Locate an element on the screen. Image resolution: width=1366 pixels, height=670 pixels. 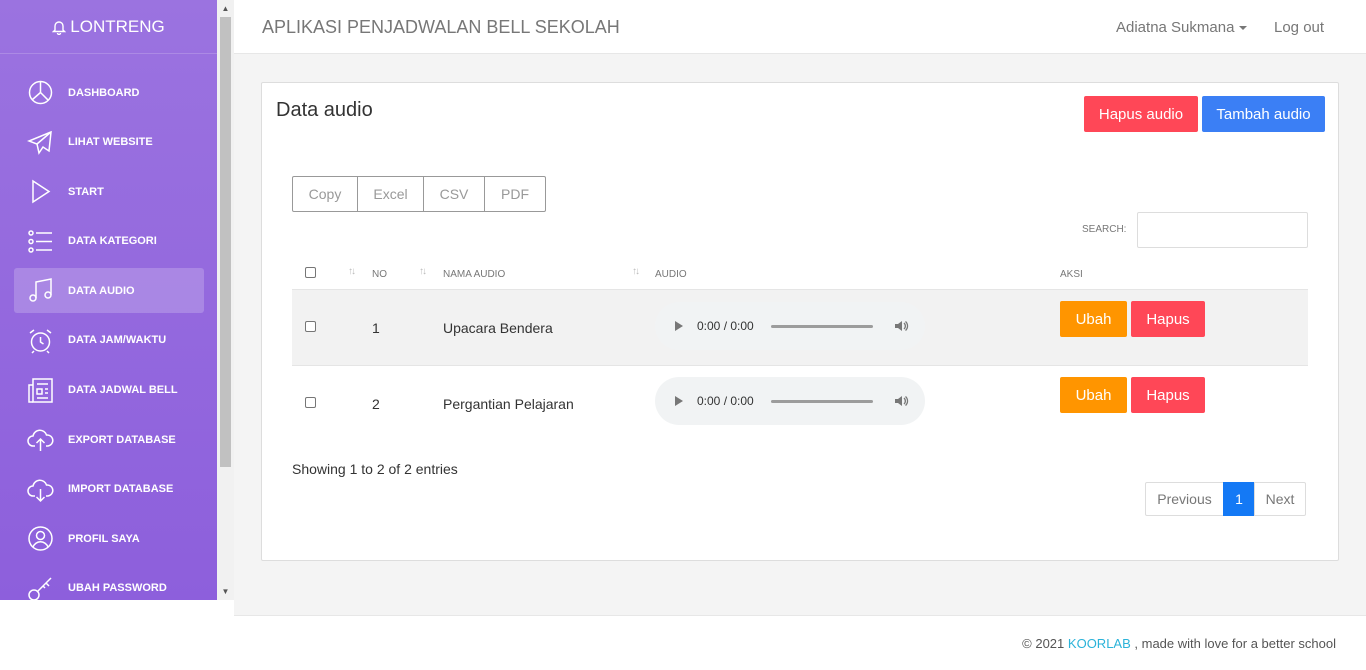
footer-copyright: © 2021 is located at coordinates (1043, 643).